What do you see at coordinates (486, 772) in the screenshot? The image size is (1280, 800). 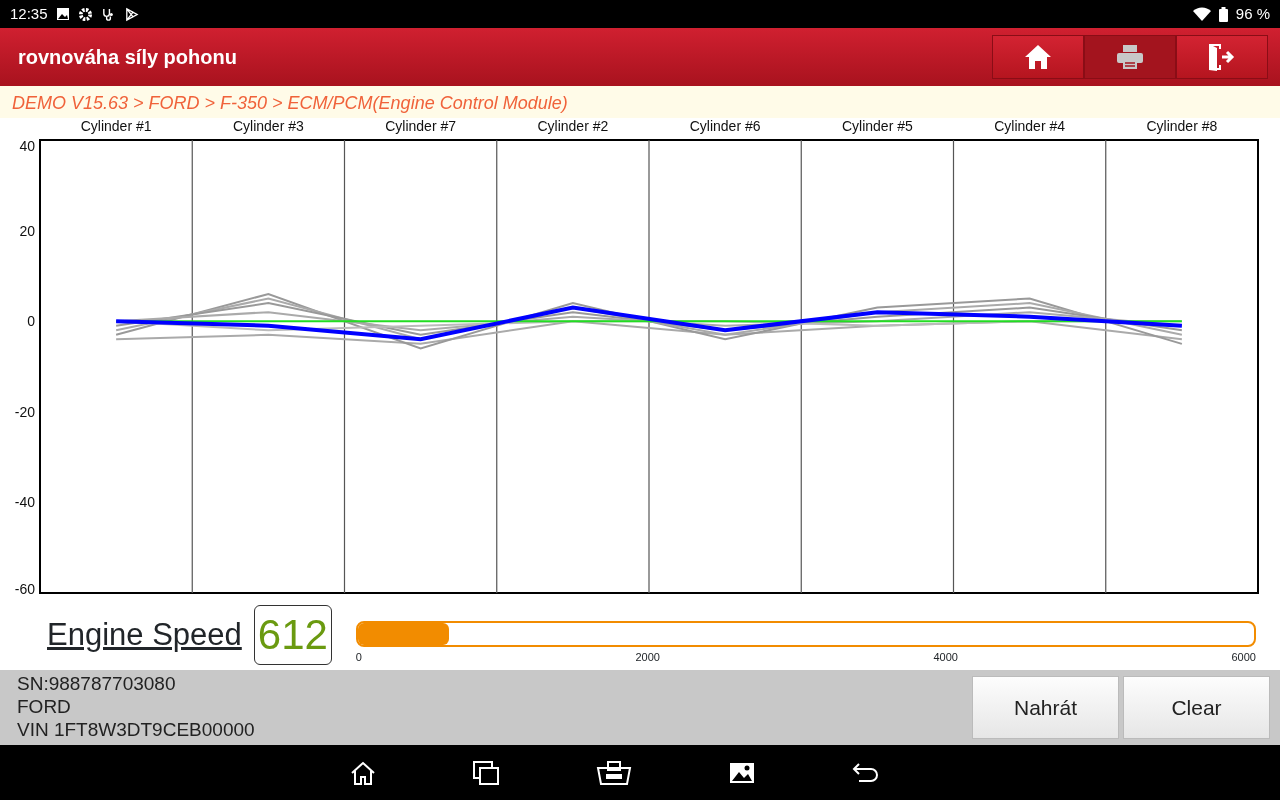 I see `recent-apps-icon` at bounding box center [486, 772].